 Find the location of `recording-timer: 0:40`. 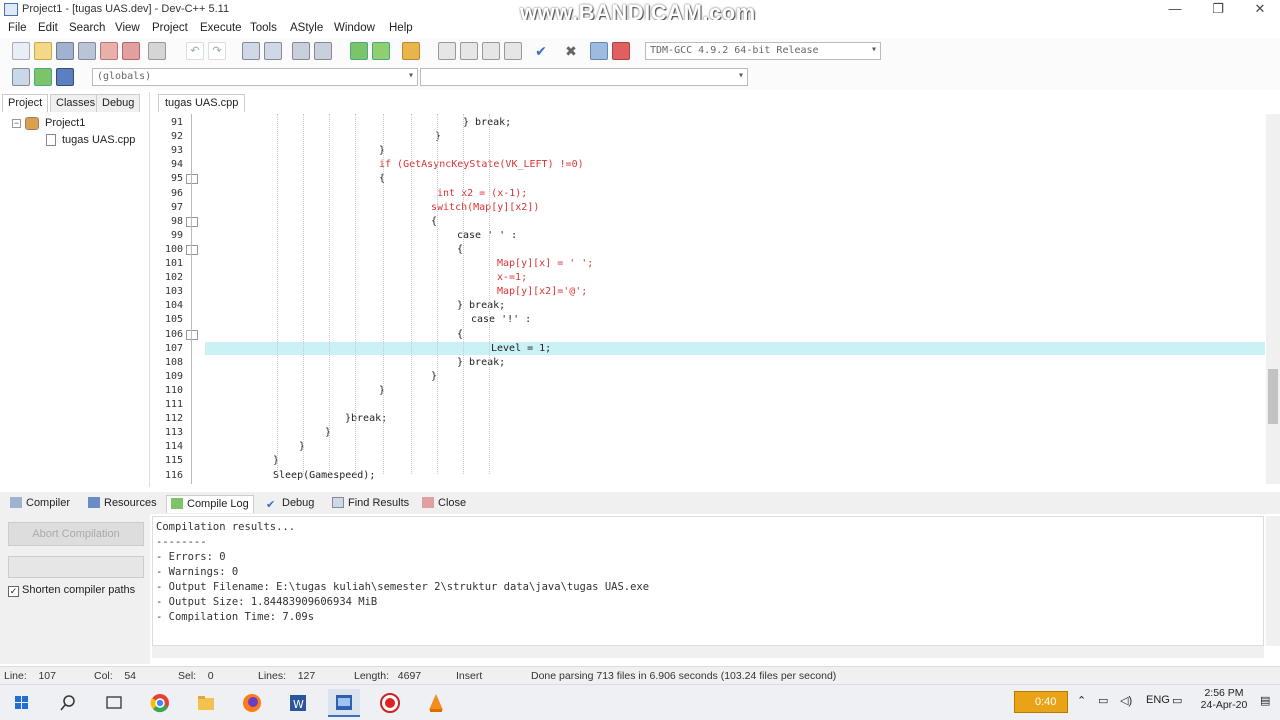

recording-timer: 0:40 is located at coordinates (1041, 702).